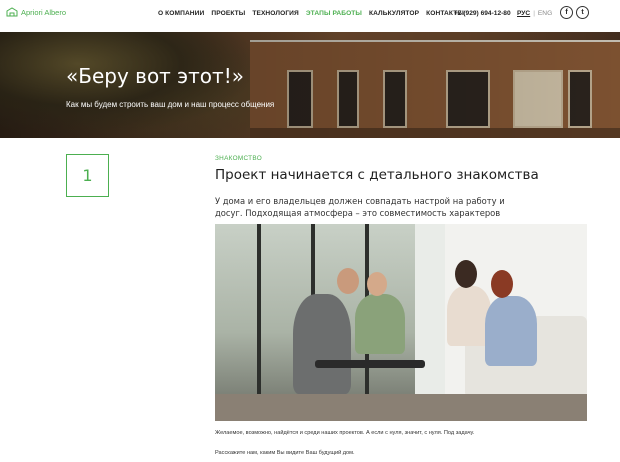 This screenshot has width=620, height=462. What do you see at coordinates (482, 13) in the screenshot?
I see `phone-link: +7 (929) 694-12-80` at bounding box center [482, 13].